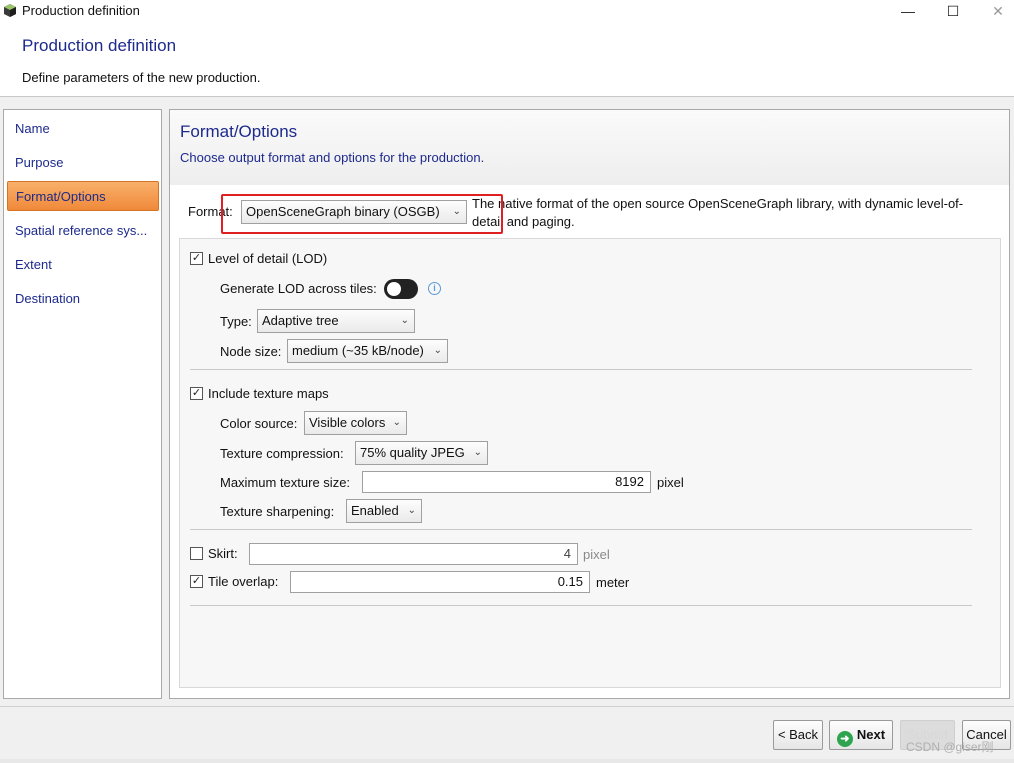 The height and width of the screenshot is (763, 1014). I want to click on texture-label: Include texture maps, so click(268, 393).